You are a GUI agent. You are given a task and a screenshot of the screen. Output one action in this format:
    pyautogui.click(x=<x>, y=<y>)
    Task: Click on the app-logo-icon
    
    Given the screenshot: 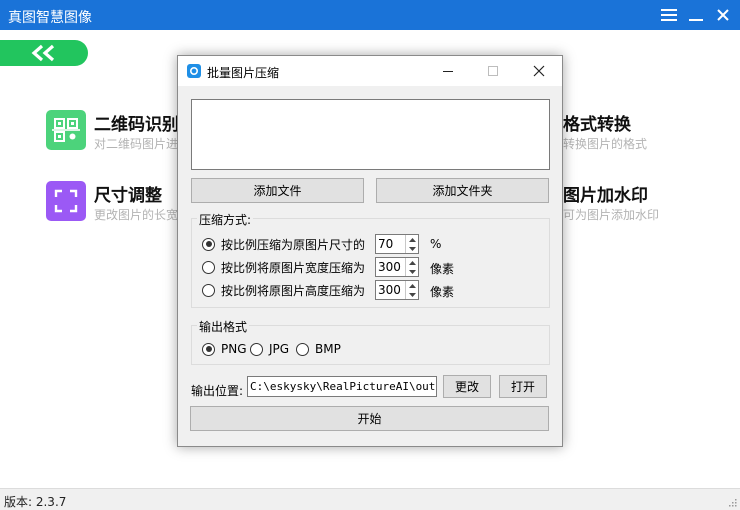 What is the action you would take?
    pyautogui.click(x=194, y=71)
    